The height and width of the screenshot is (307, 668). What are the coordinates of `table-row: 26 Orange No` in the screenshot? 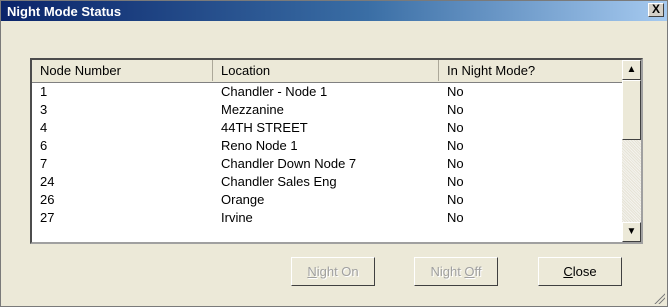 It's located at (327, 200).